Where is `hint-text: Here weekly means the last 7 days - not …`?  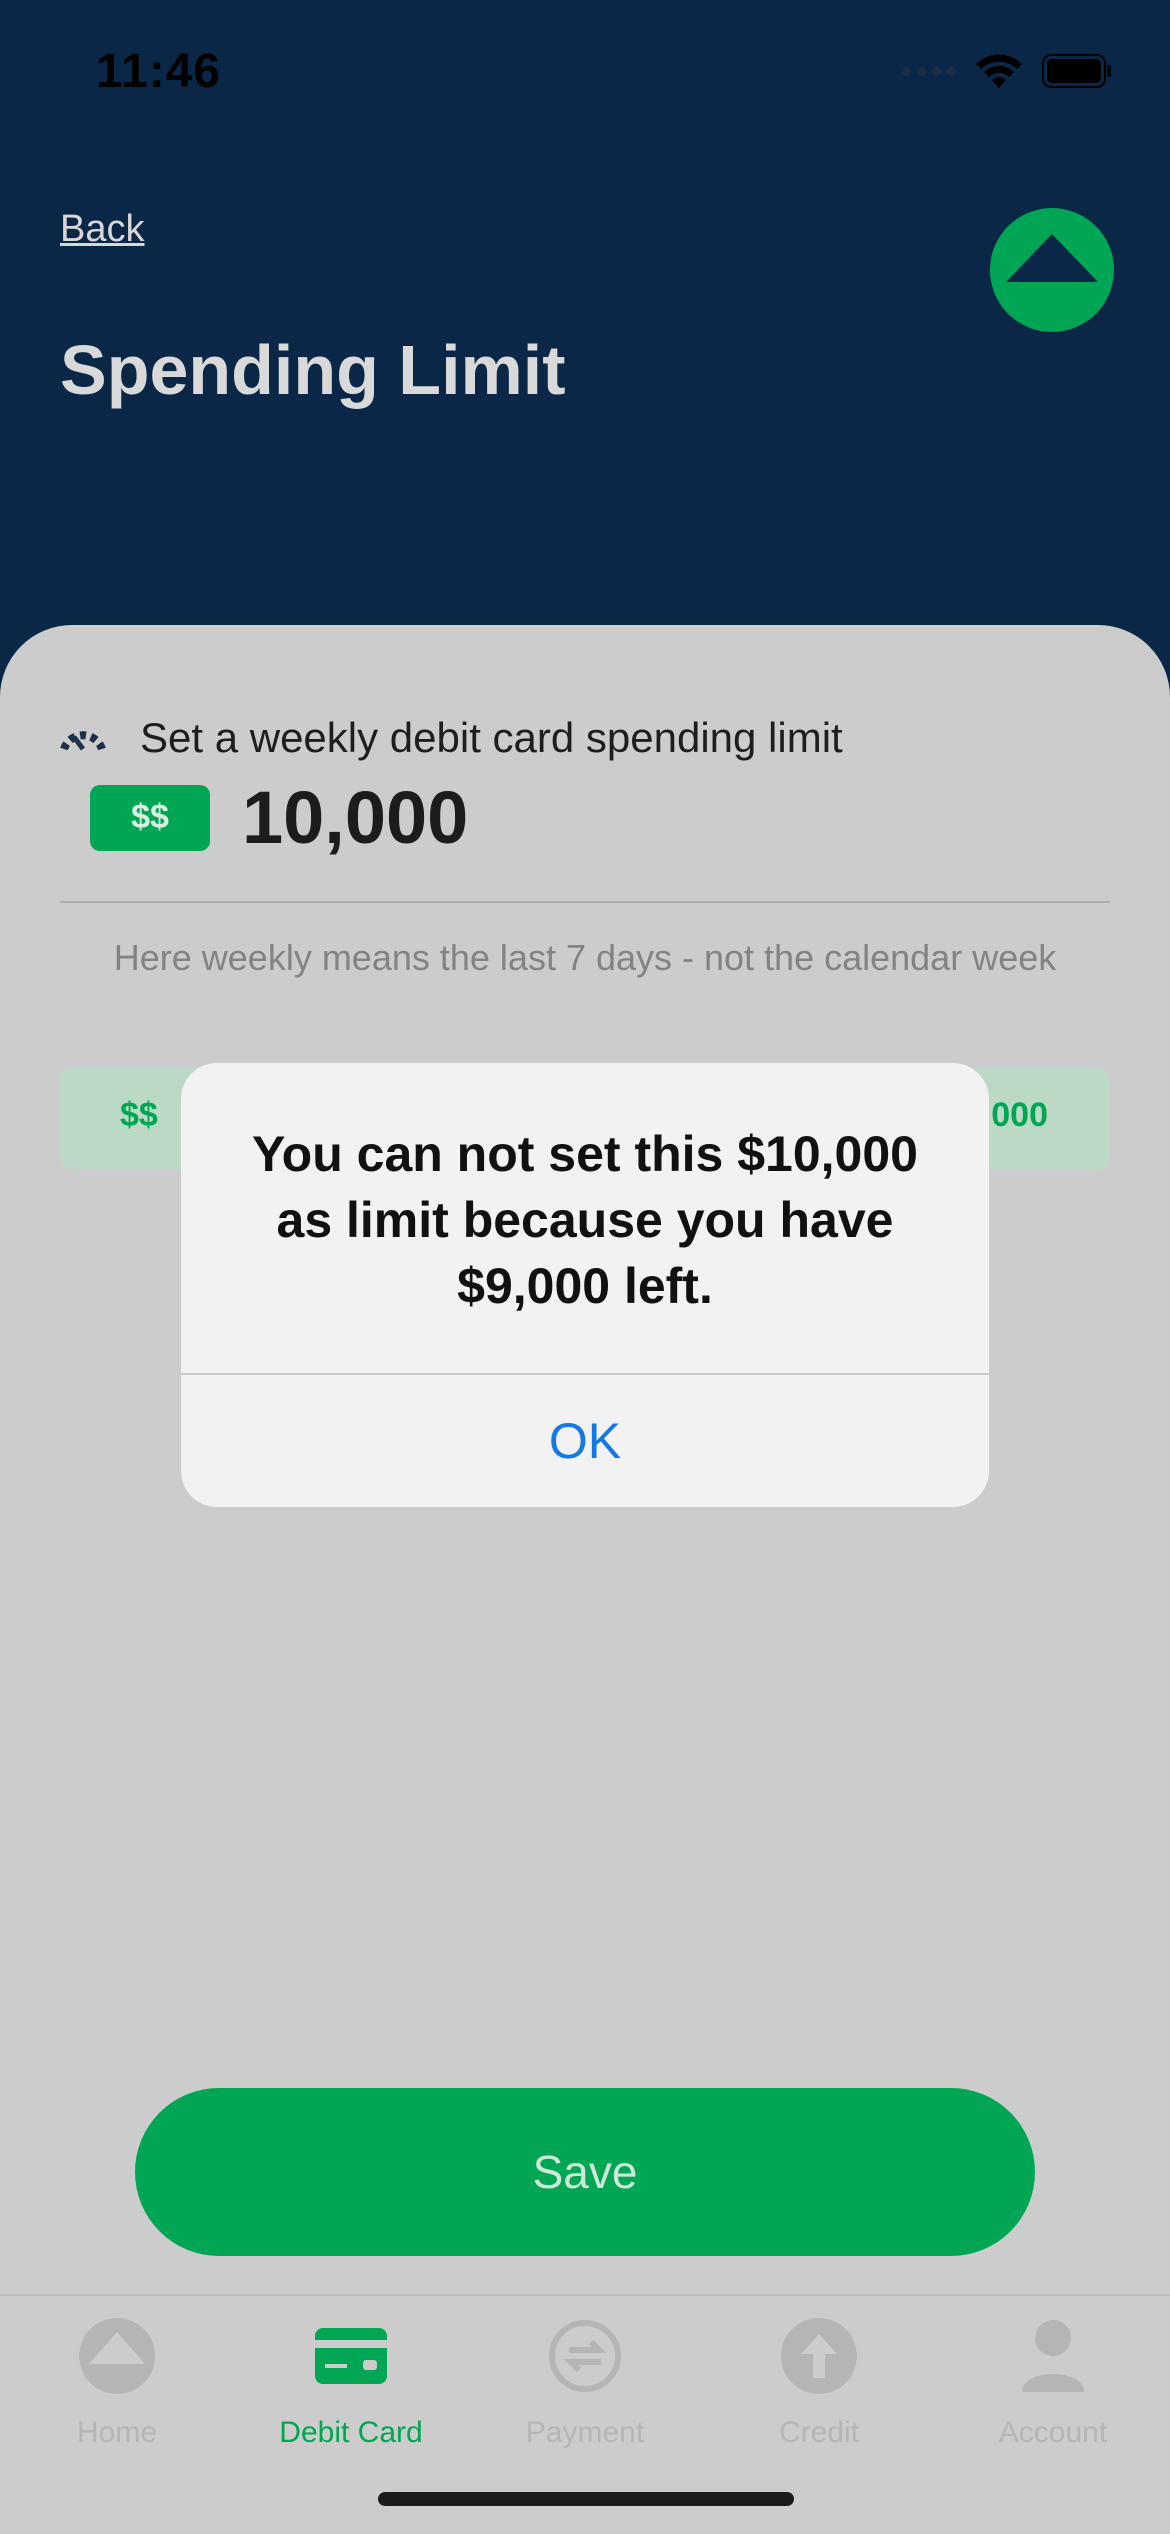
hint-text: Here weekly means the last 7 days - not … is located at coordinates (585, 957).